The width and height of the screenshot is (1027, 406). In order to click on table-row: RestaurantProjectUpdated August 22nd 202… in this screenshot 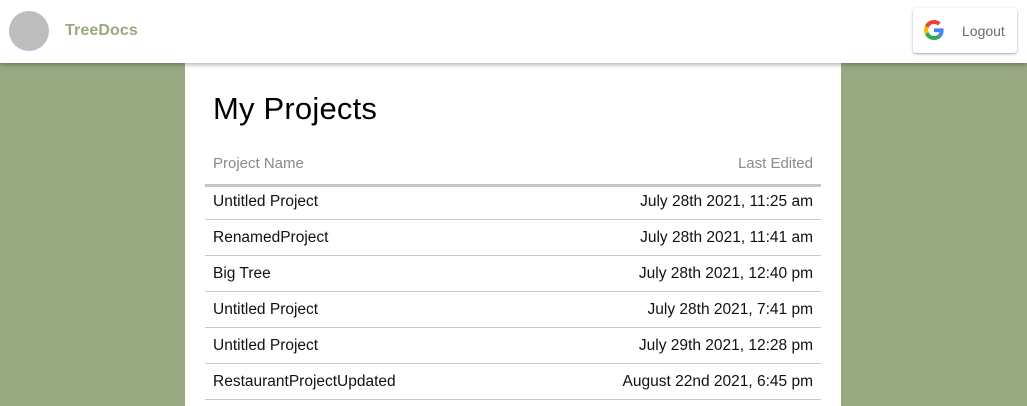, I will do `click(513, 382)`.